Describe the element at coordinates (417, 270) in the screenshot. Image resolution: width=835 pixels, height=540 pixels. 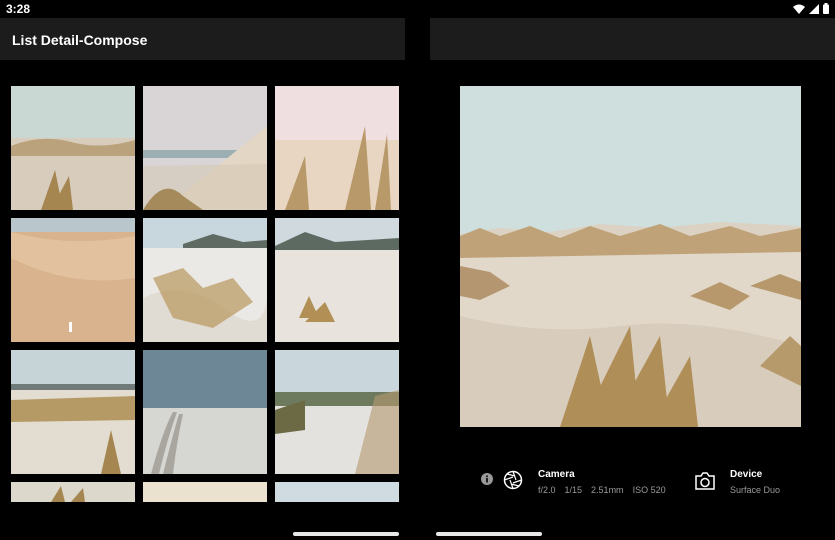
I see `device-hinge` at that location.